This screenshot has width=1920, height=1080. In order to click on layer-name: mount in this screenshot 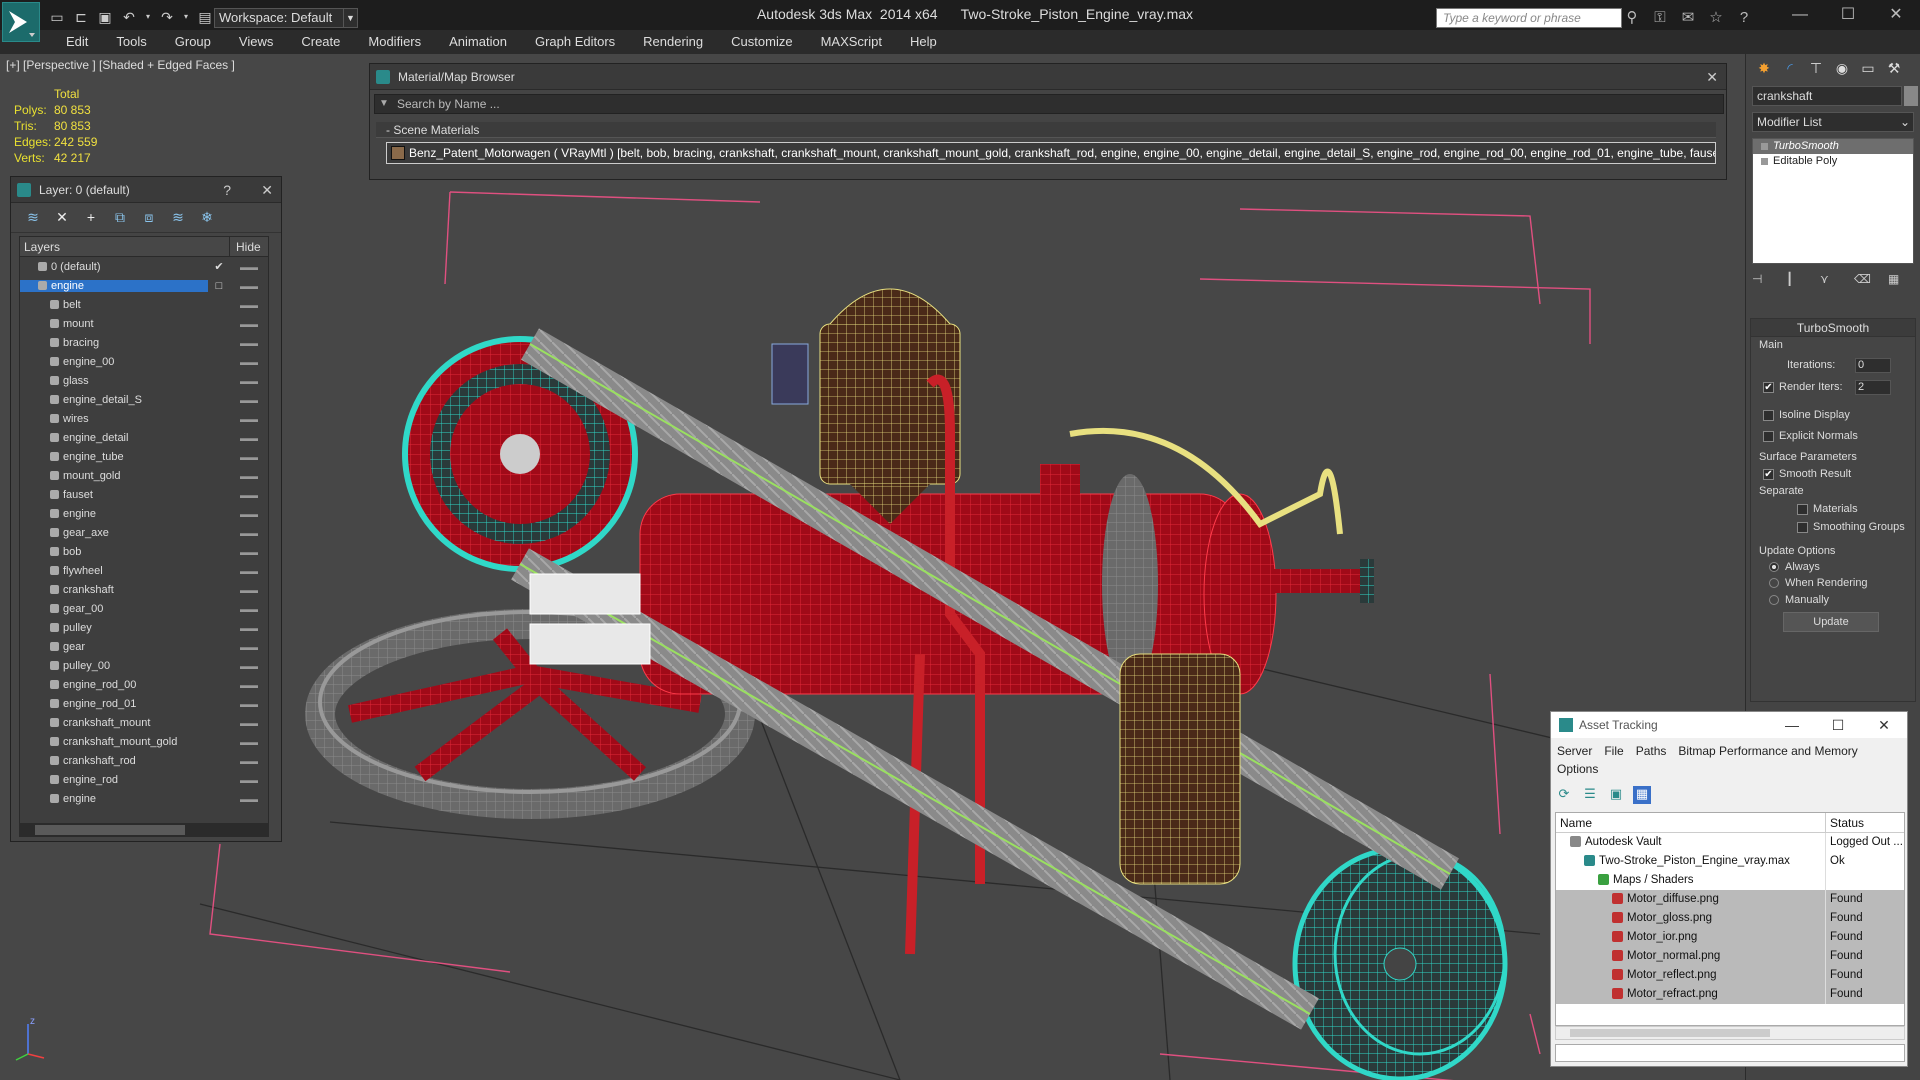, I will do `click(114, 324)`.